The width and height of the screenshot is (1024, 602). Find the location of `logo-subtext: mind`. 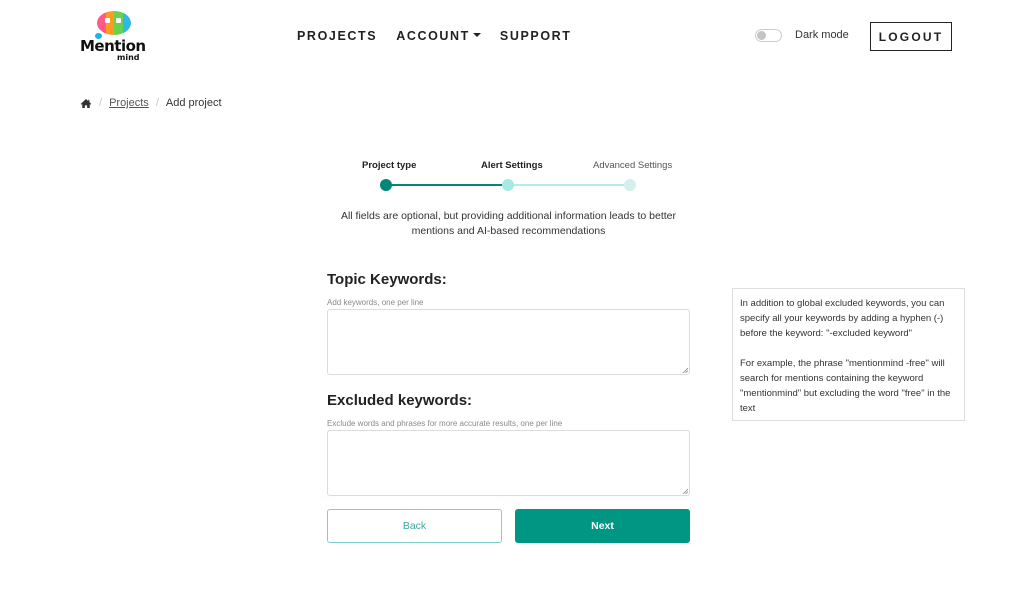

logo-subtext: mind is located at coordinates (128, 57).